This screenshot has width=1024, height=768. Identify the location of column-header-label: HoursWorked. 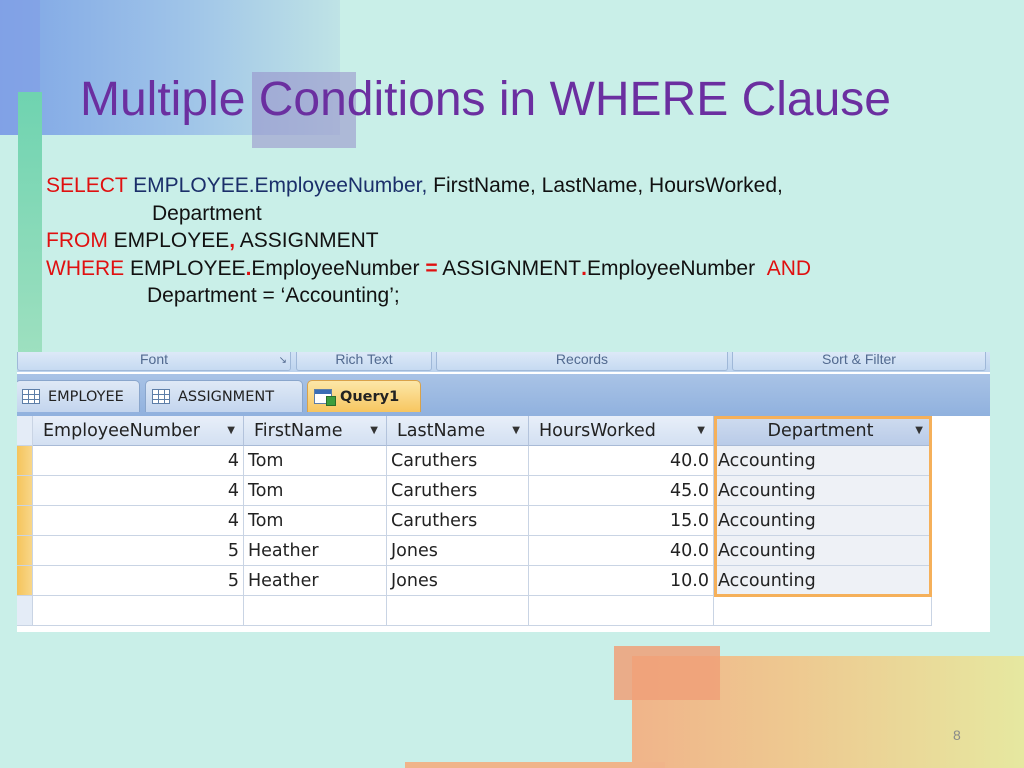
(597, 431).